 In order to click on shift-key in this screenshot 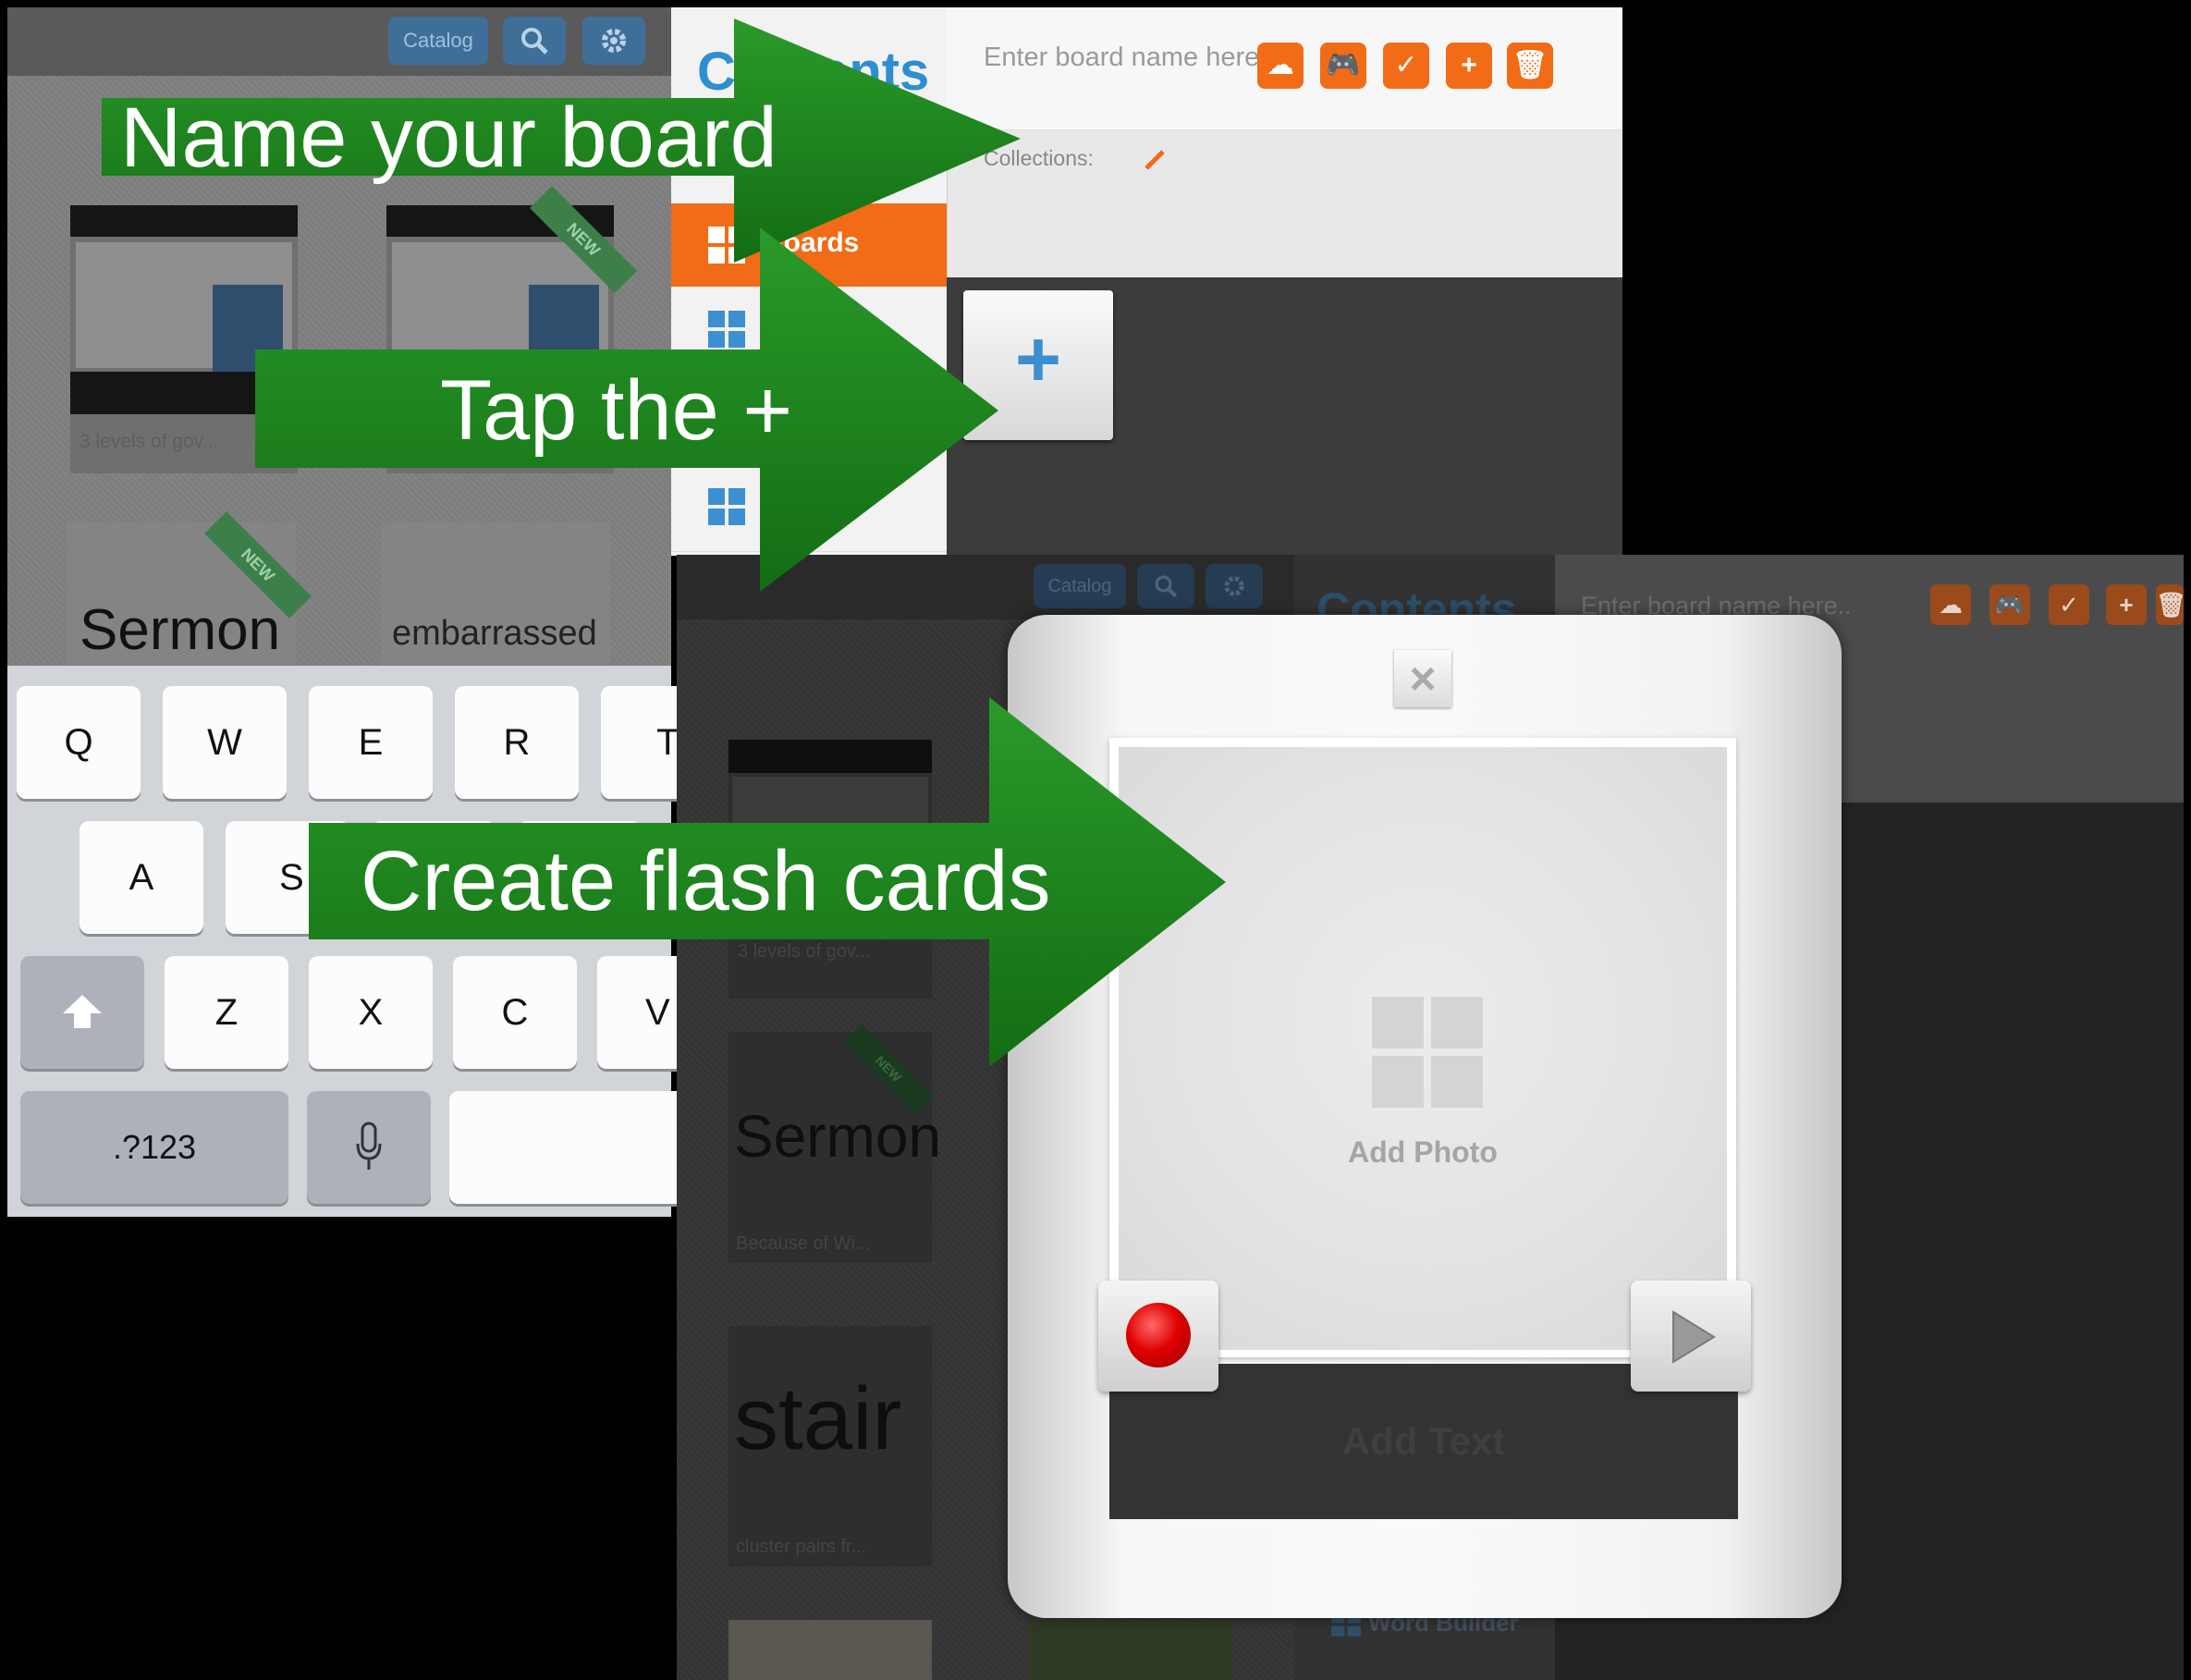, I will do `click(82, 1012)`.